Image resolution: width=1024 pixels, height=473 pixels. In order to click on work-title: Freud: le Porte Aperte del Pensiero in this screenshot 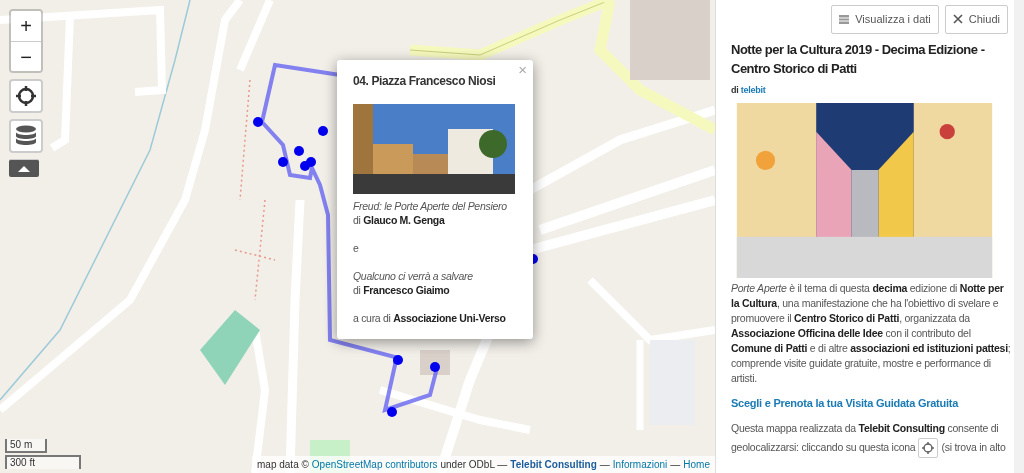, I will do `click(430, 206)`.